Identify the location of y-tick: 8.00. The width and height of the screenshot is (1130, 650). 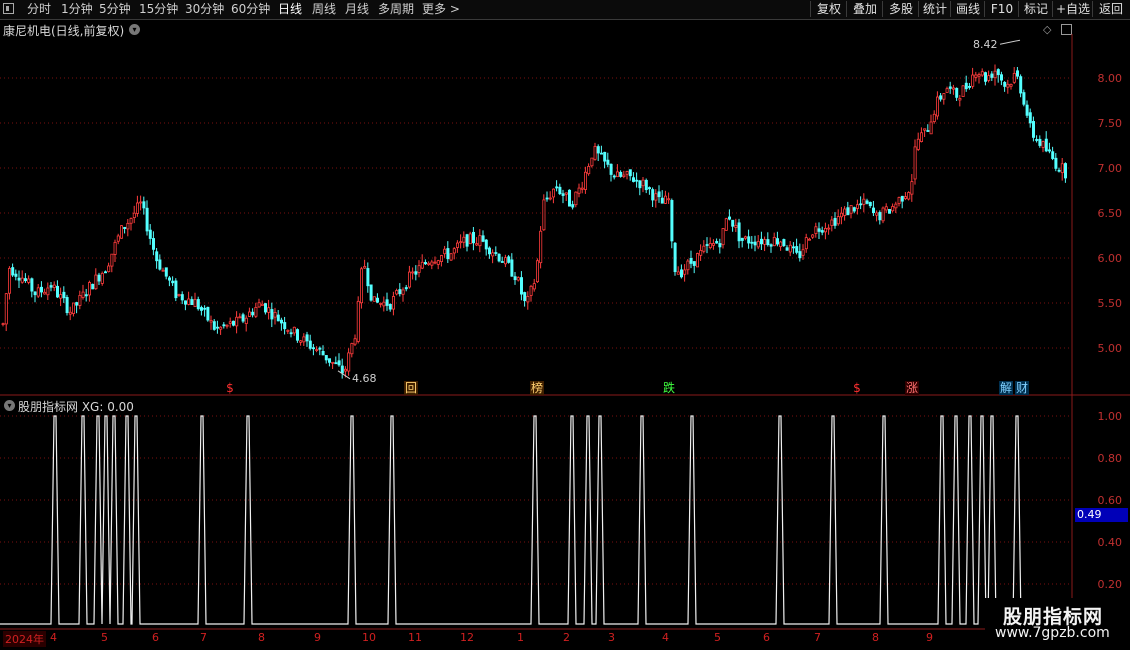
(1110, 78).